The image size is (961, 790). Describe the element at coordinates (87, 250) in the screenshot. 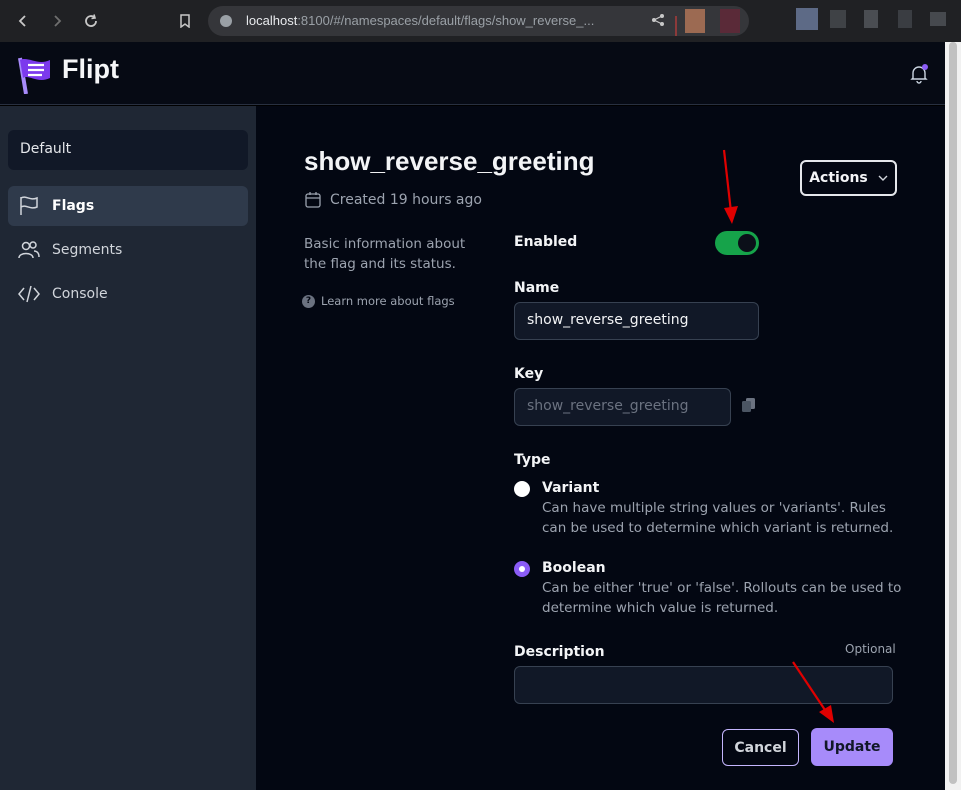

I see `sidebar-item-label: Segments` at that location.